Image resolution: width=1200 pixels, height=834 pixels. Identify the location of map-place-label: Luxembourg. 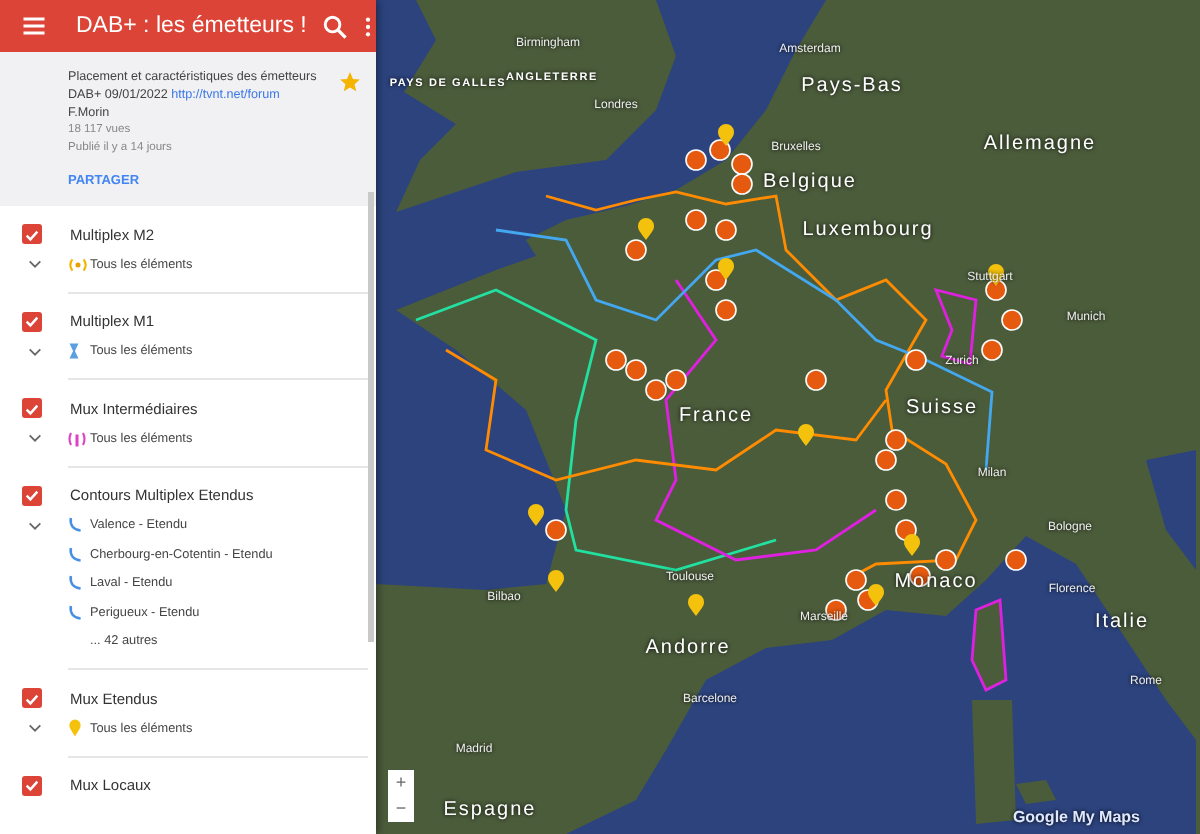
(868, 230).